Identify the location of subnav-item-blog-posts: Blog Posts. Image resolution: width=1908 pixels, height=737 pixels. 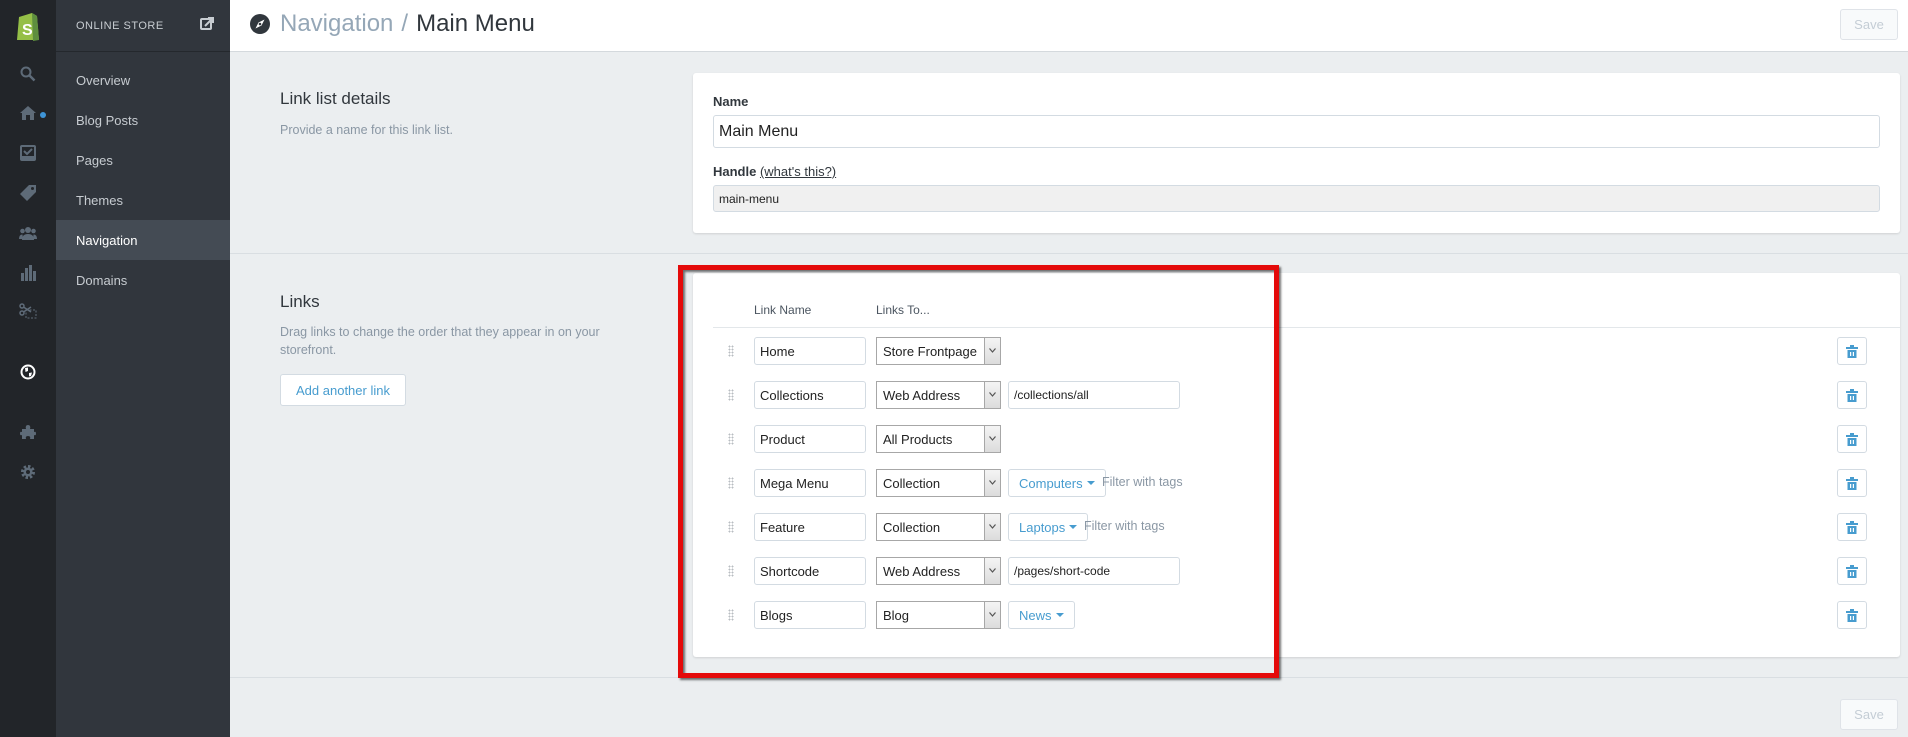
(143, 120).